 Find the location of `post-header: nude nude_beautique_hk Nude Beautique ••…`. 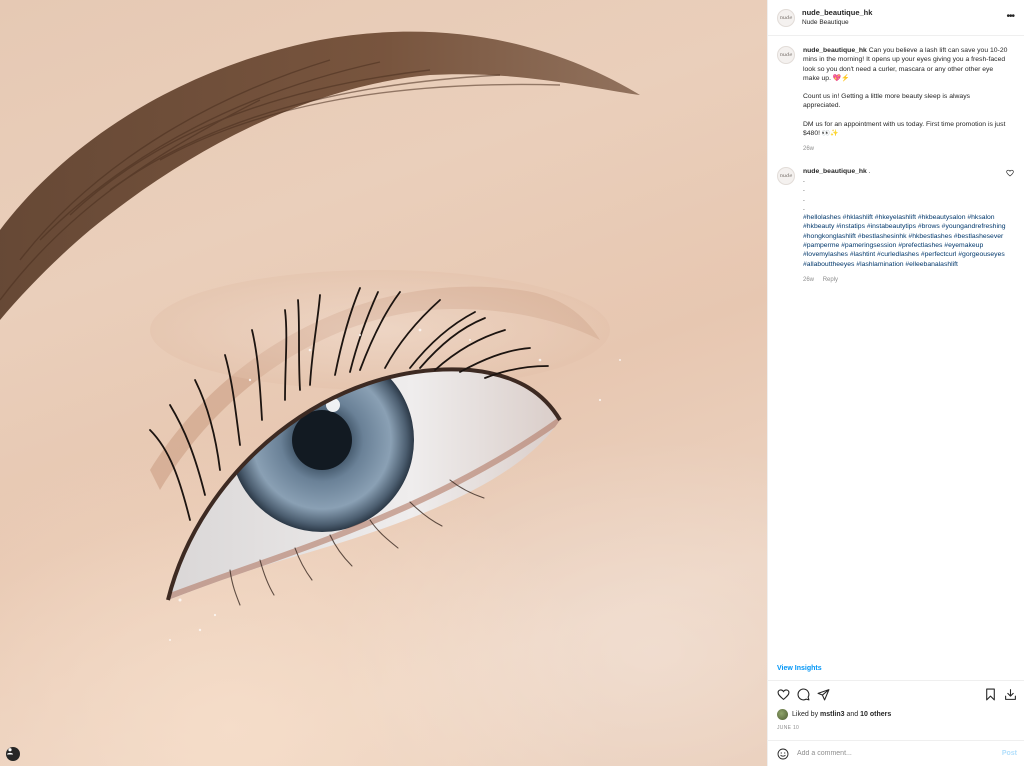

post-header: nude nude_beautique_hk Nude Beautique ••… is located at coordinates (896, 18).